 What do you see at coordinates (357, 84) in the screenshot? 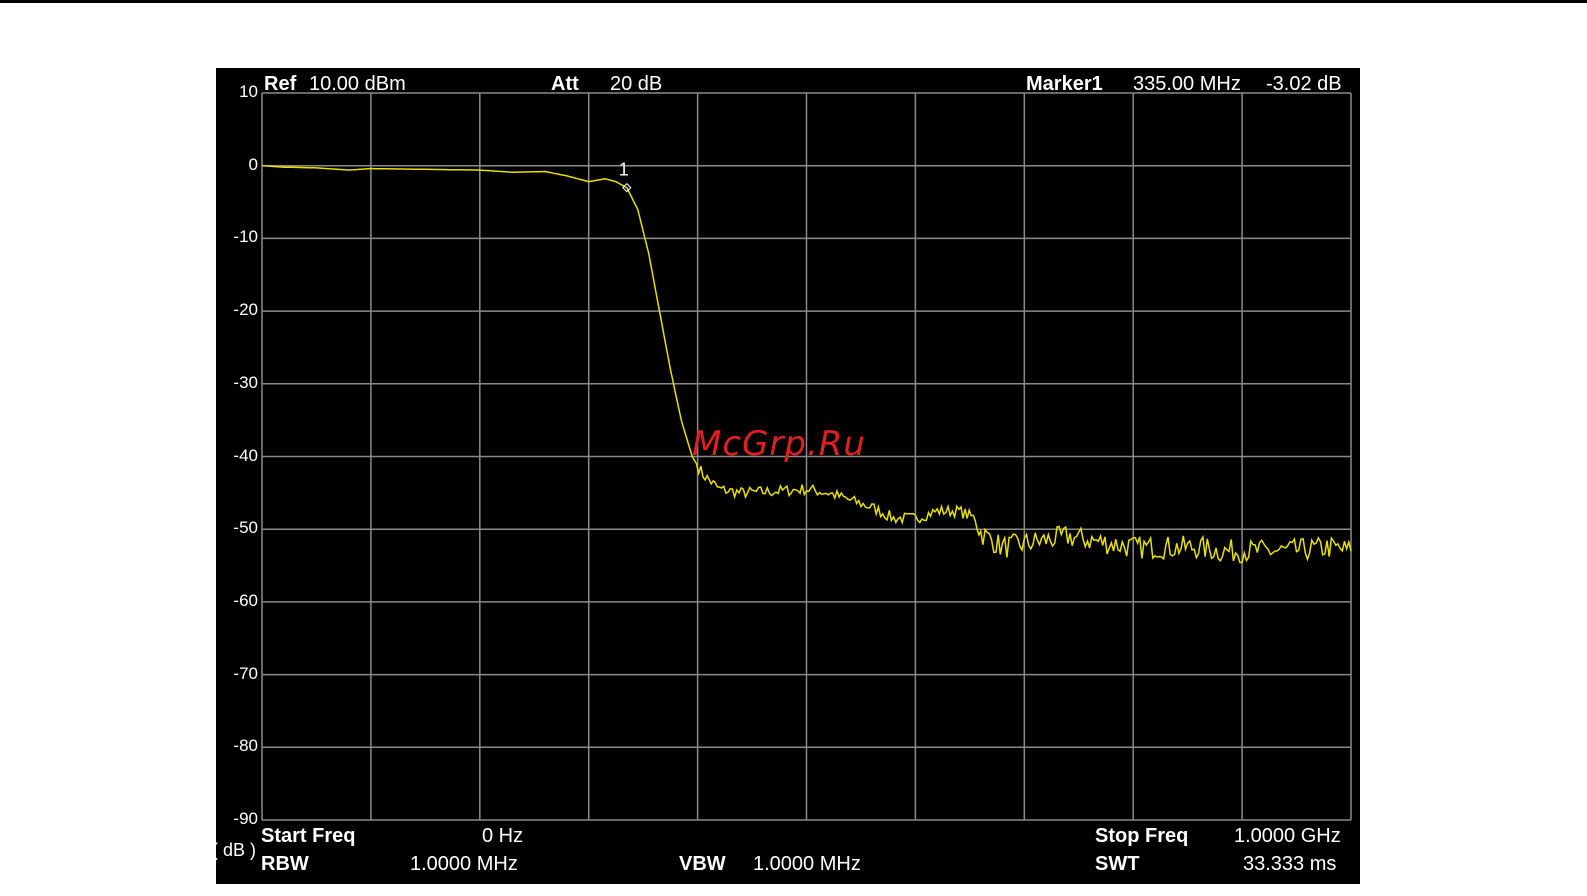
I see `ref-value: 10.00 dBm` at bounding box center [357, 84].